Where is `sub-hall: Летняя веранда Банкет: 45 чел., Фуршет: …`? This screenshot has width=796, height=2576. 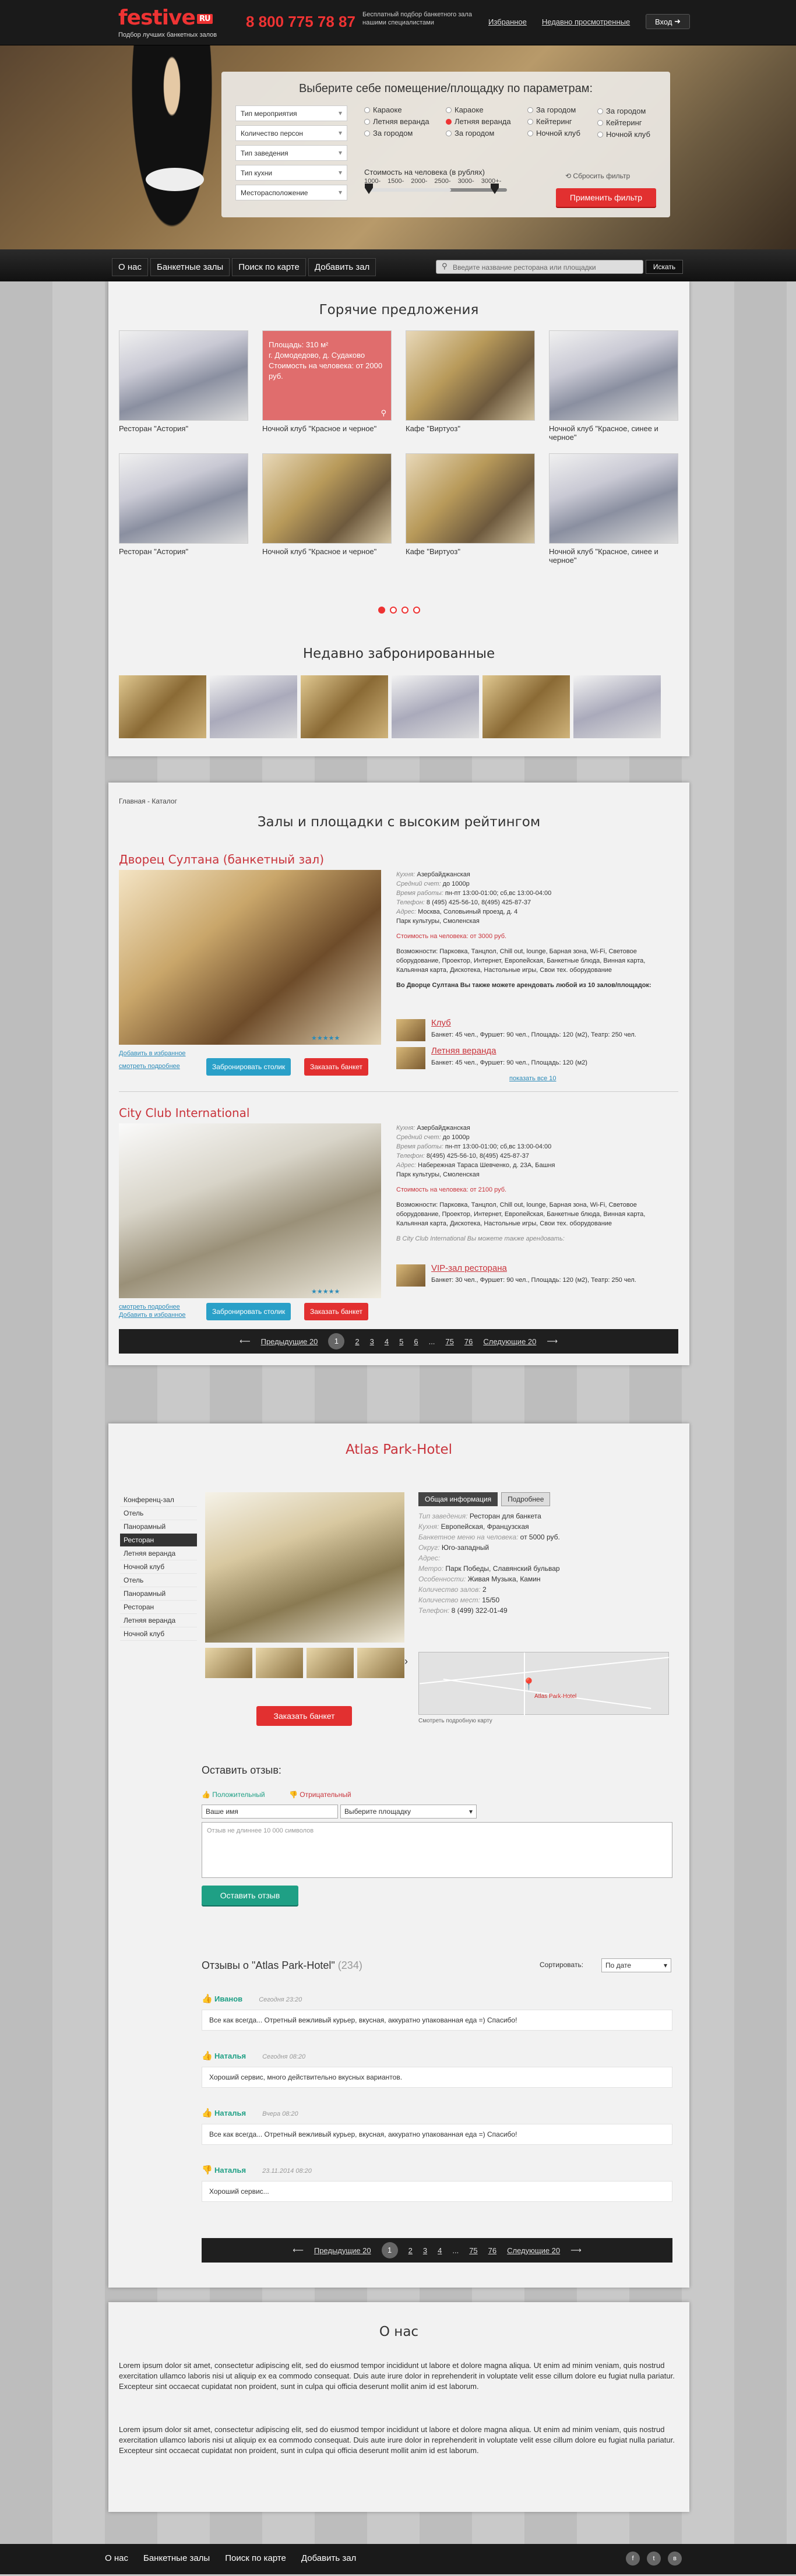
sub-hall: Летняя веранда Банкет: 45 чел., Фуршет: … is located at coordinates (537, 1059).